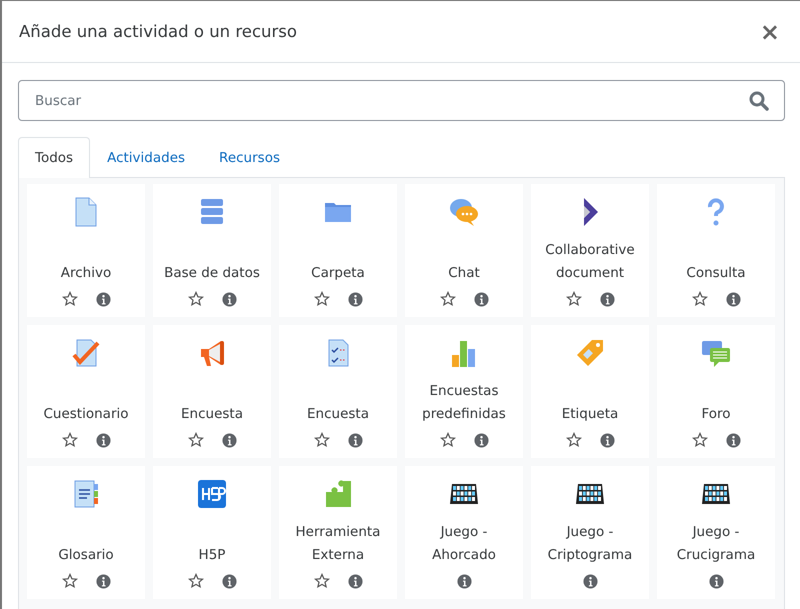 Image resolution: width=800 pixels, height=609 pixels. Describe the element at coordinates (464, 212) in the screenshot. I see `speech-bubbles-icon` at that location.